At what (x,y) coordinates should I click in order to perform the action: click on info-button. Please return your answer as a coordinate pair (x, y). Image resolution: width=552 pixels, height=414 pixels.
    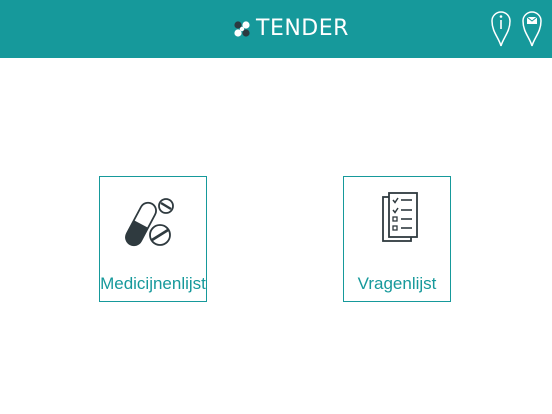
    Looking at the image, I should click on (501, 28).